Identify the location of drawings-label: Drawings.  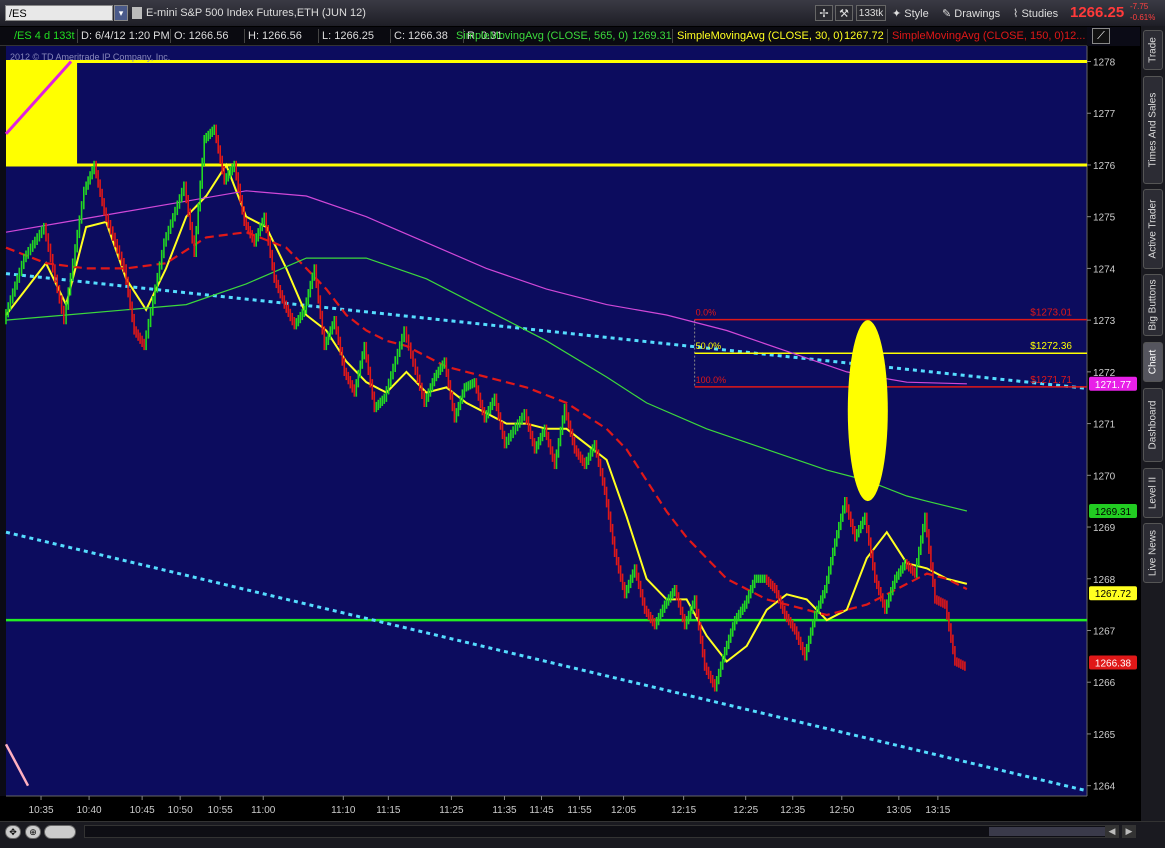
(977, 14).